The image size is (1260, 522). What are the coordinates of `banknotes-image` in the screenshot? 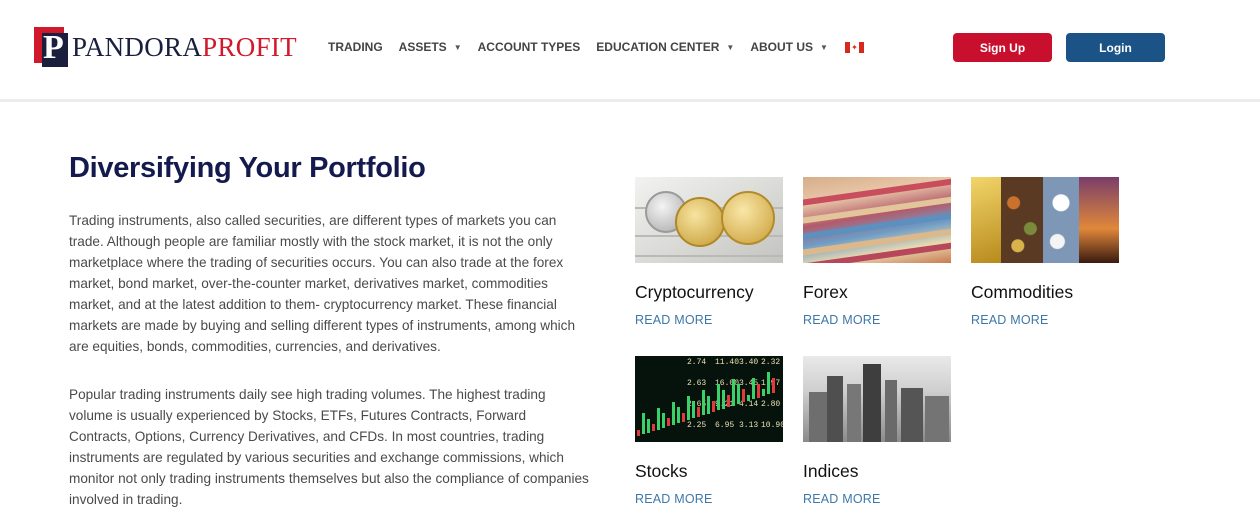 It's located at (877, 220).